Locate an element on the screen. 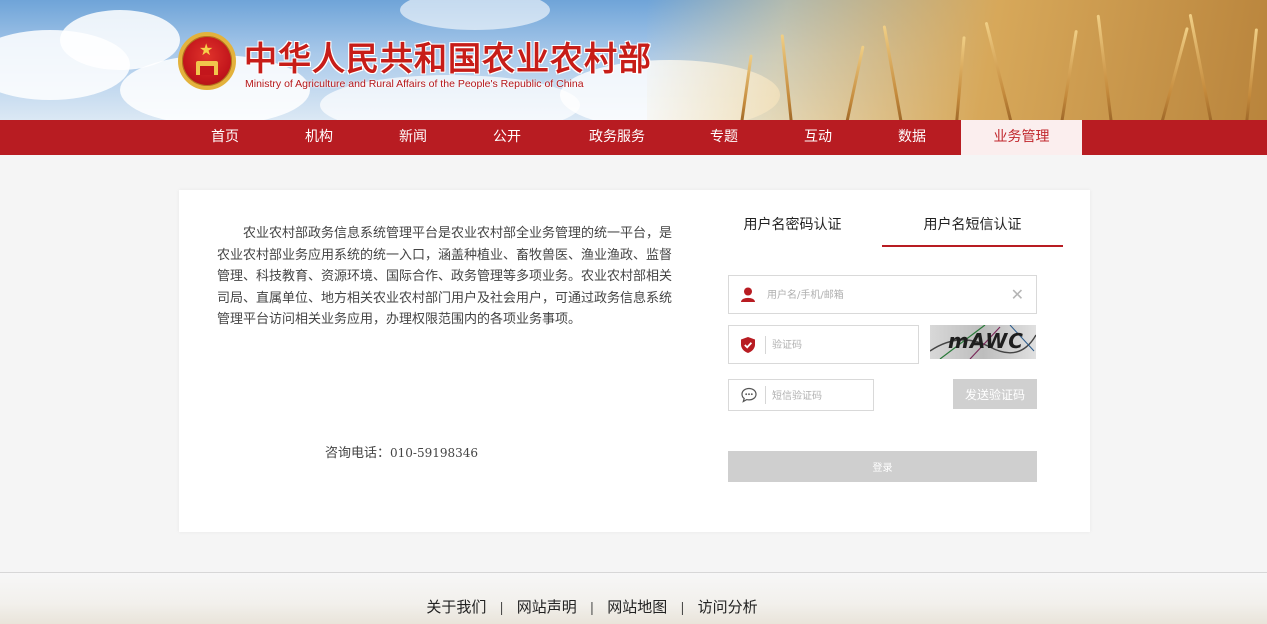  main-nav: 首页 机构 新闻 公开 政务服务 专题 互动 数据 业务管理 is located at coordinates (633, 137).